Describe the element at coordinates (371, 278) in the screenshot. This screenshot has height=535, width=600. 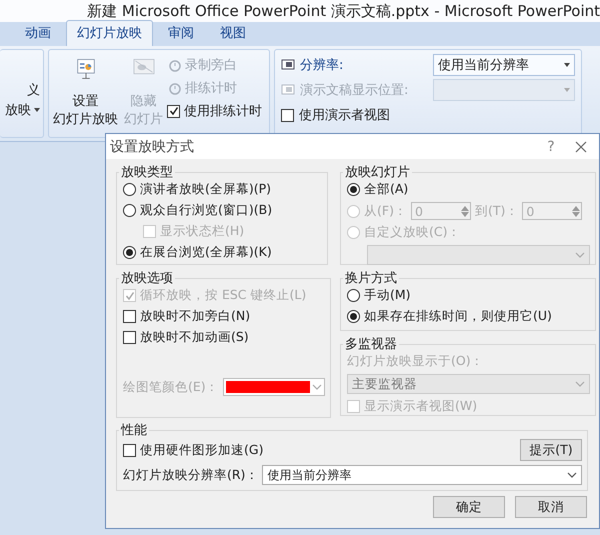
I see `group-title: 换片方式` at that location.